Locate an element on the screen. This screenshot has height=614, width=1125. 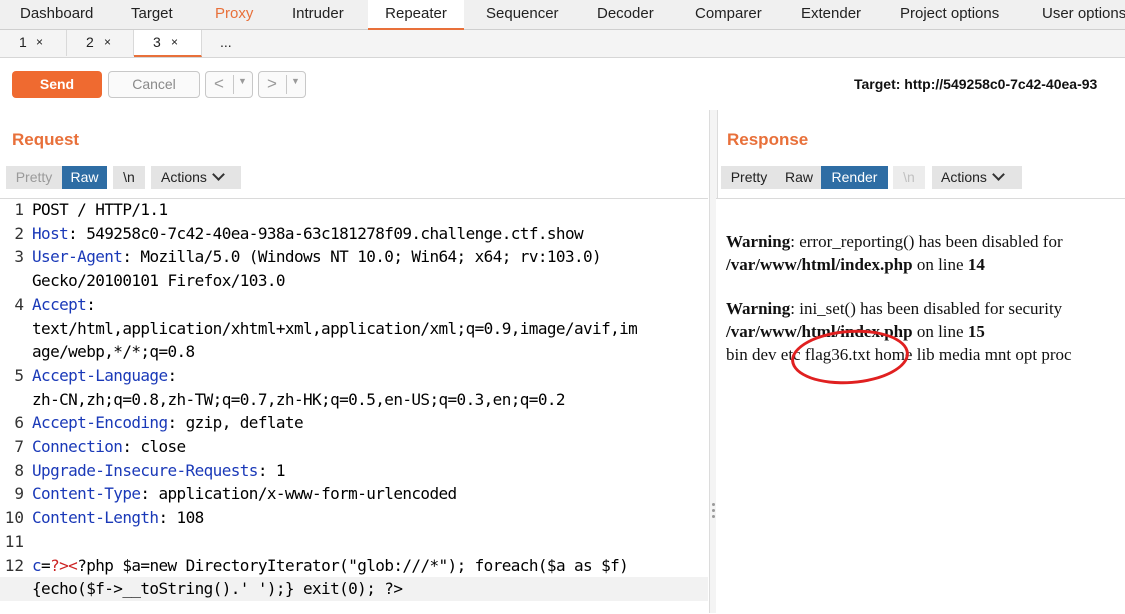
header-name: Accept-Encoding is located at coordinates (100, 423).